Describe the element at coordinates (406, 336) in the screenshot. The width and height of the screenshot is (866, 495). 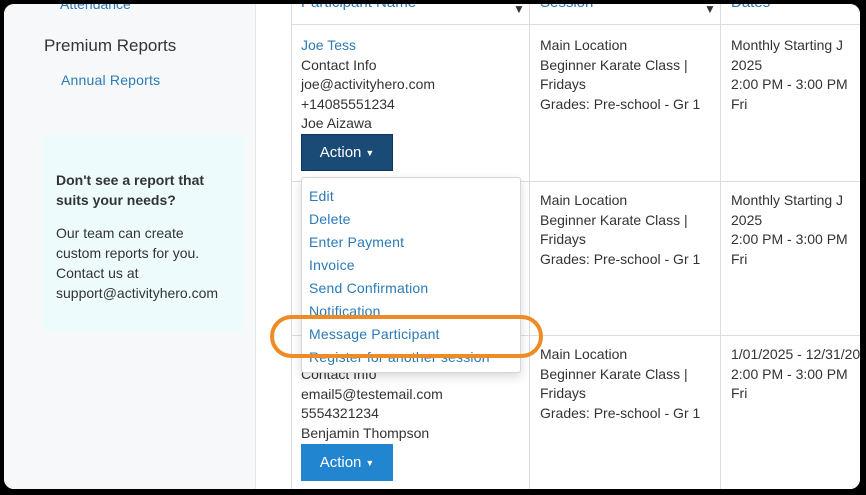
I see `highlight-ring` at that location.